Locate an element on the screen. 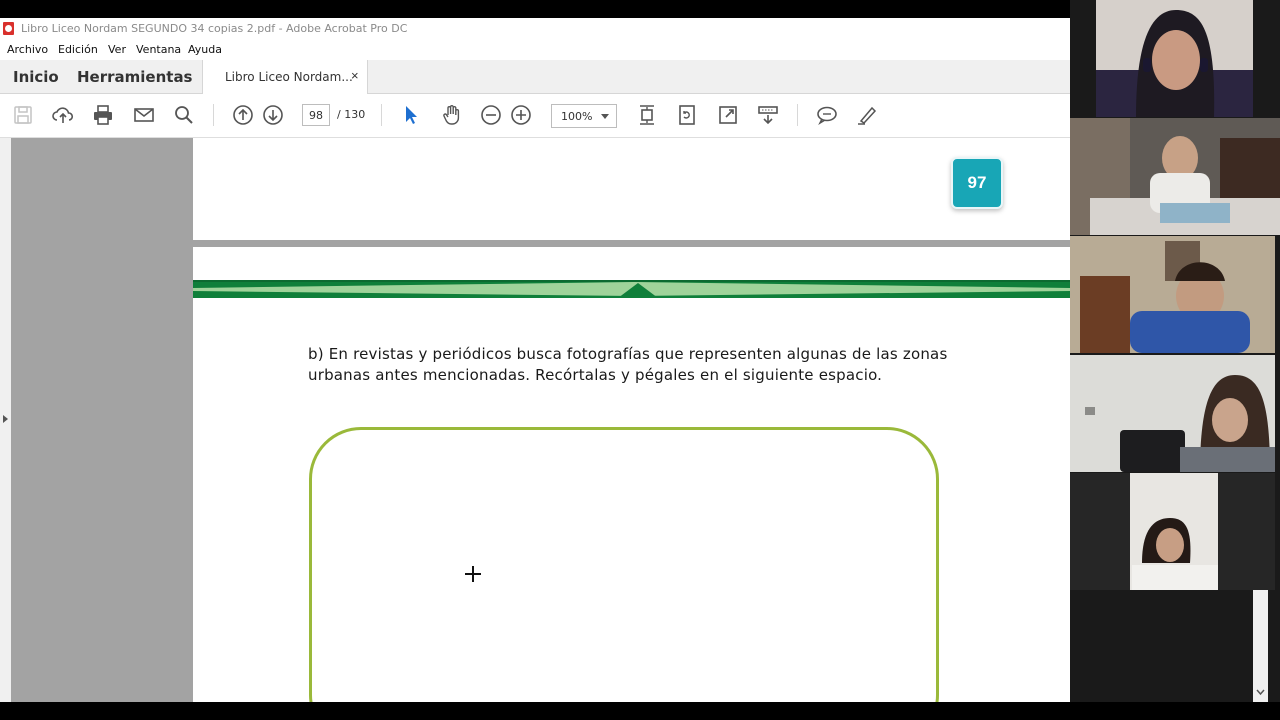  crosshair-cursor-icon is located at coordinates (473, 574).